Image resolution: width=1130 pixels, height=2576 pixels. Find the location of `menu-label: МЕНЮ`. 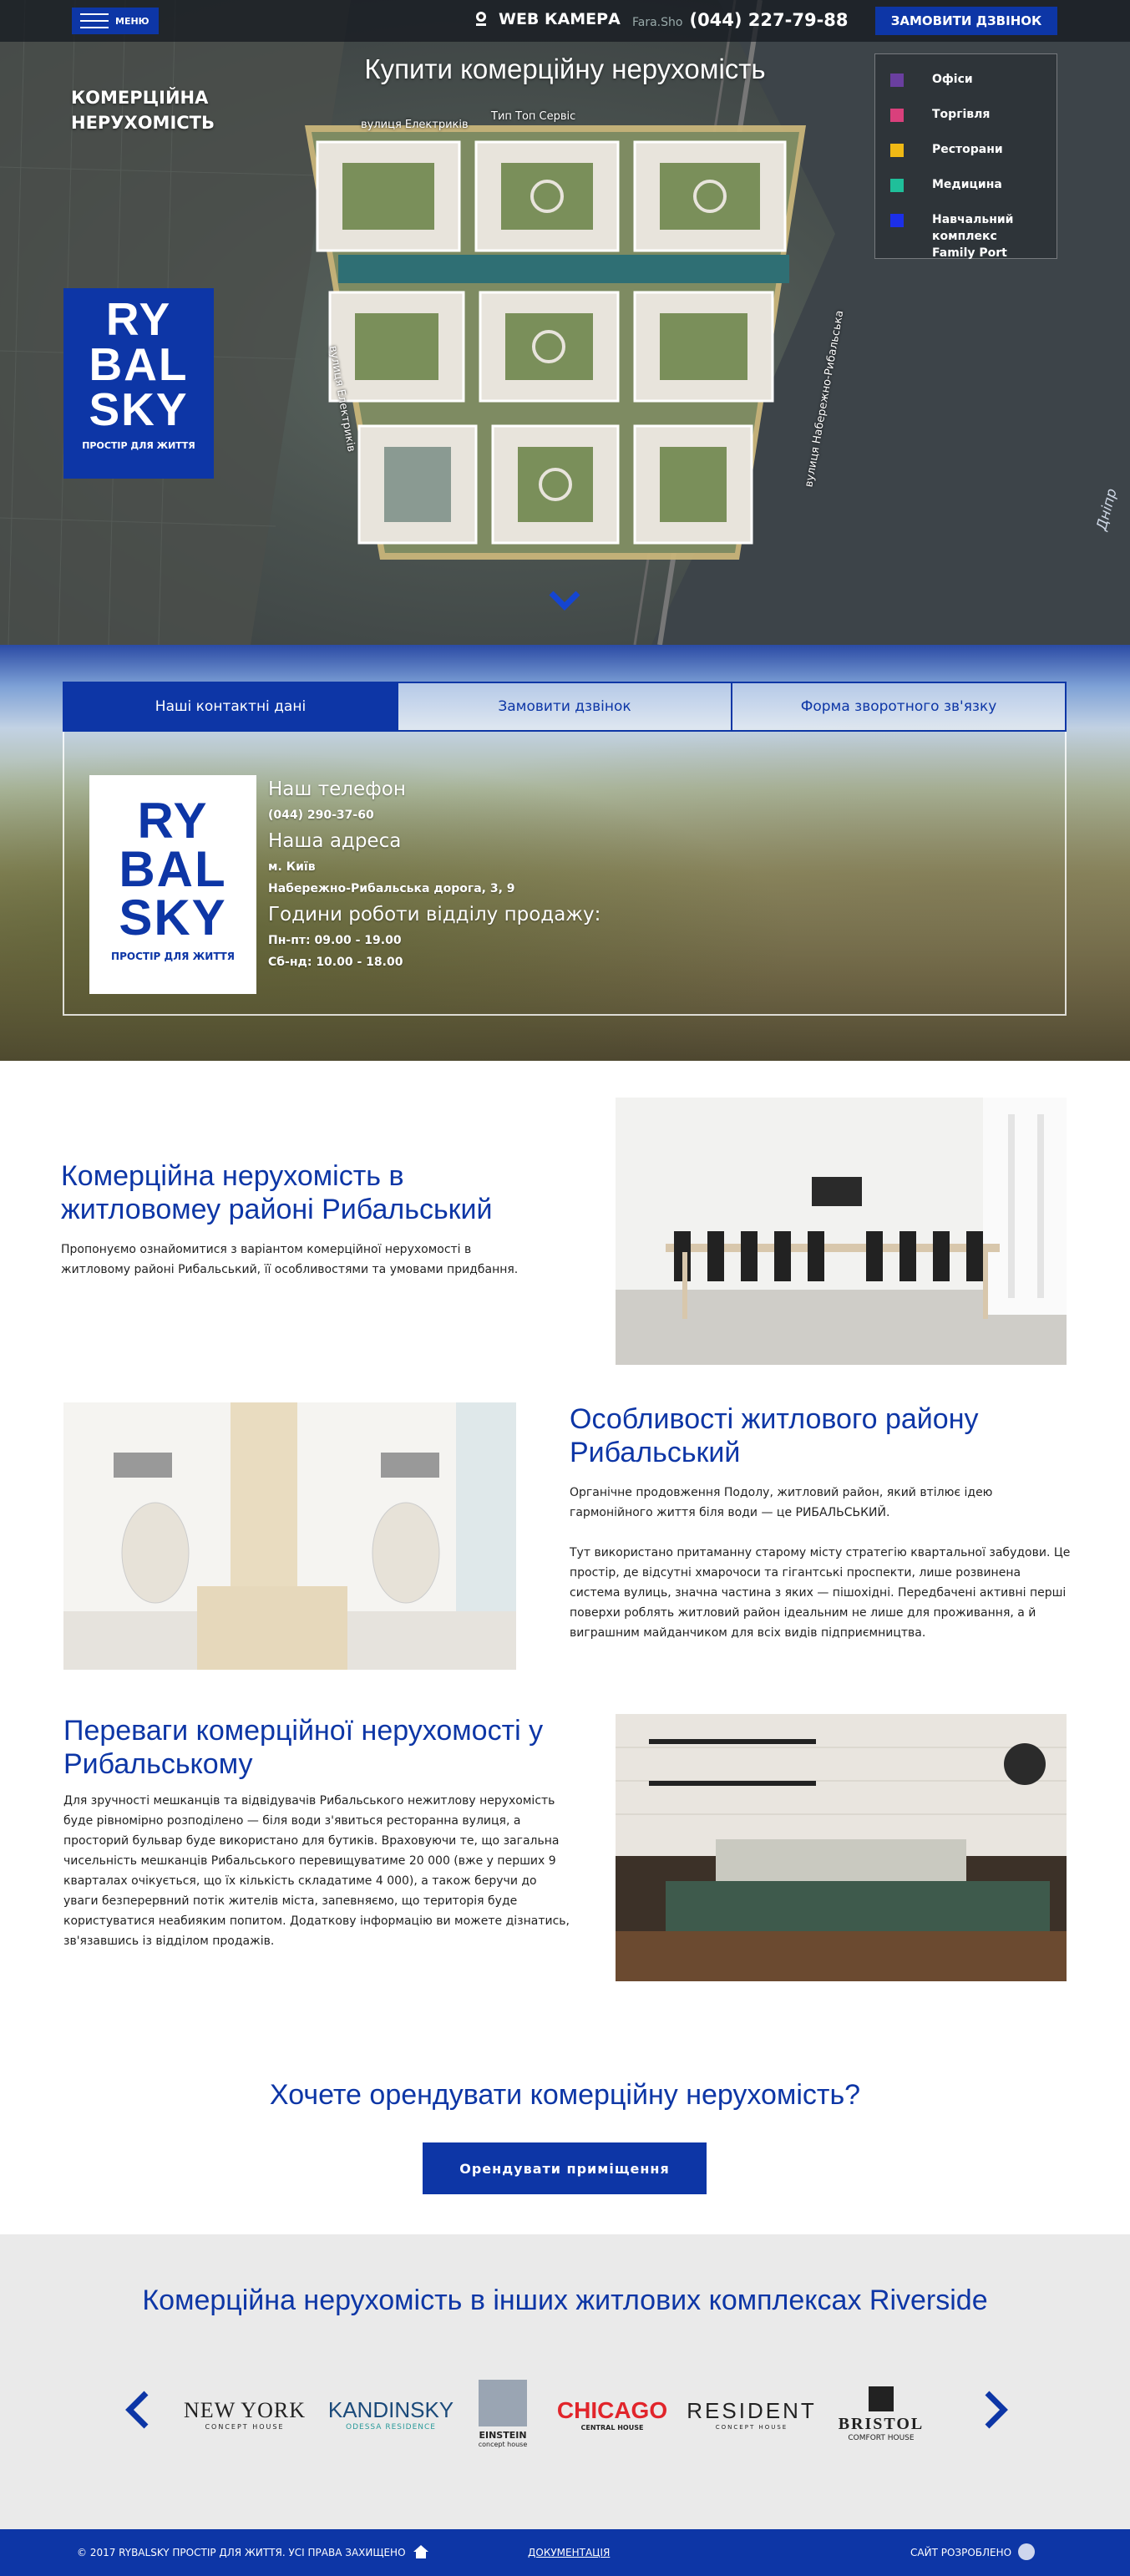

menu-label: МЕНЮ is located at coordinates (132, 21).